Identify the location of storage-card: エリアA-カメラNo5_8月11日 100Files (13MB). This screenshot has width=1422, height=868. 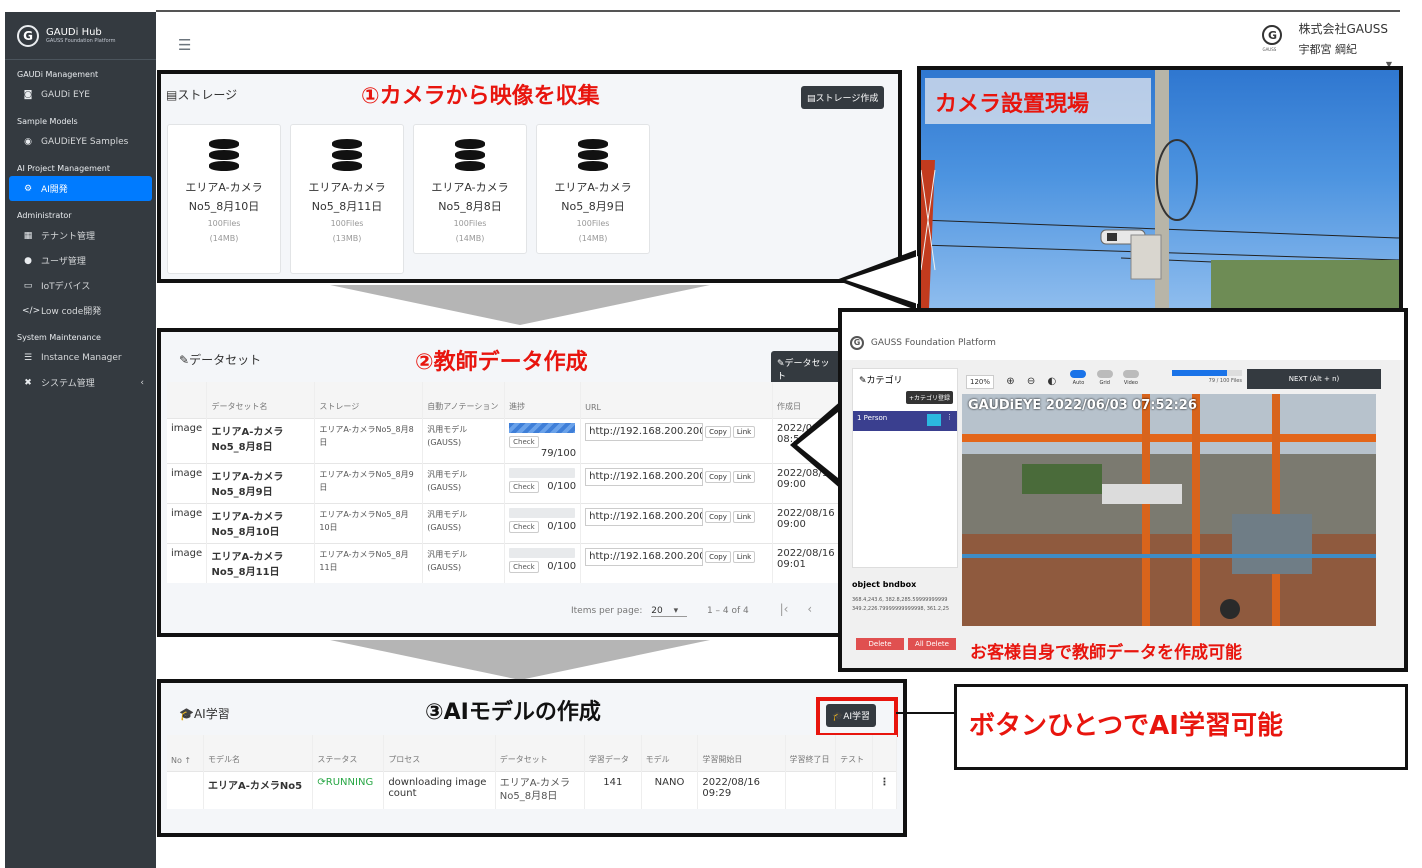
(347, 199).